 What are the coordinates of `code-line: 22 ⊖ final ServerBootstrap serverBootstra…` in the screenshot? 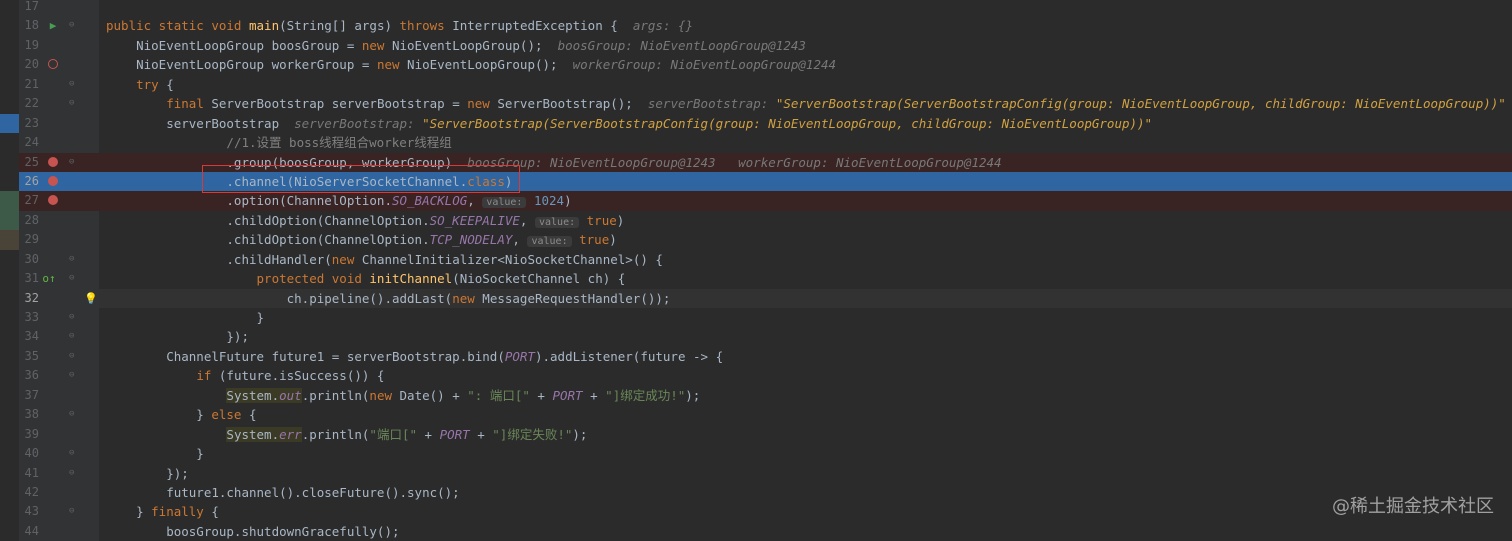 It's located at (756, 104).